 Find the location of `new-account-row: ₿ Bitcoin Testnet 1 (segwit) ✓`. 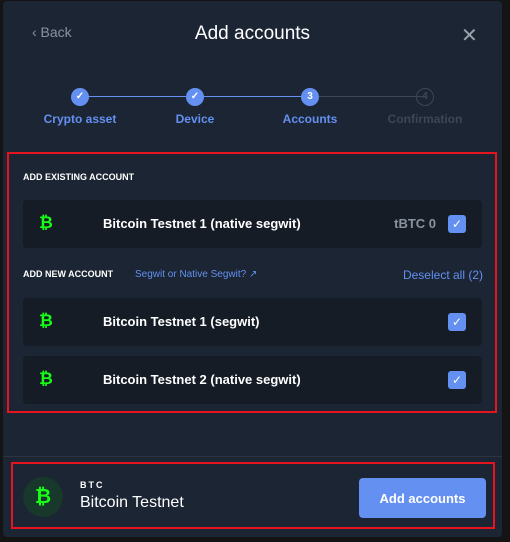

new-account-row: ₿ Bitcoin Testnet 1 (segwit) ✓ is located at coordinates (252, 322).